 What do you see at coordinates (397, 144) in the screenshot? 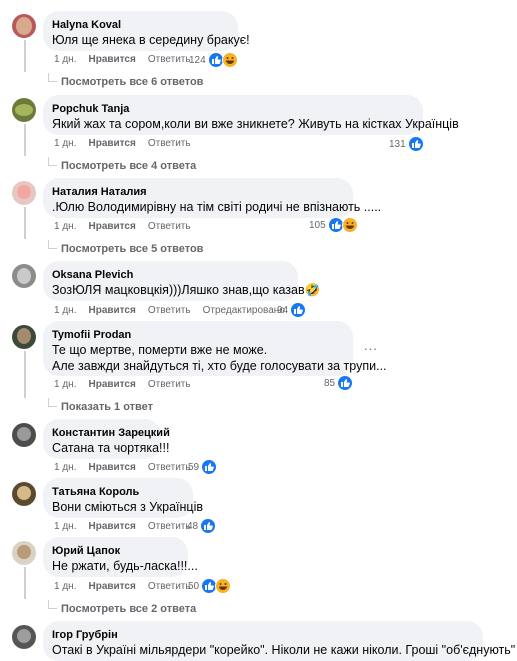
I see `reaction-count: 131` at bounding box center [397, 144].